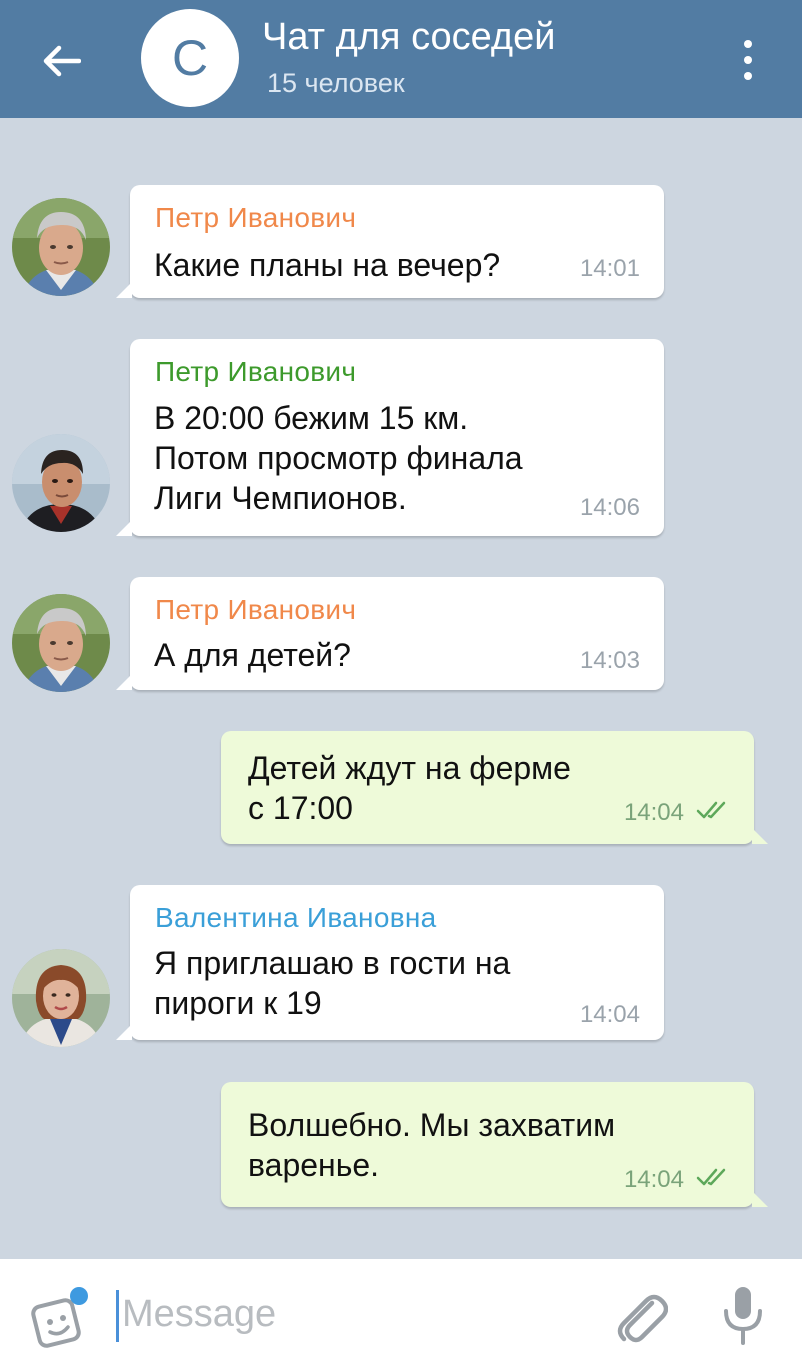 The height and width of the screenshot is (1366, 802). Describe the element at coordinates (643, 1318) in the screenshot. I see `paperclip-icon` at that location.